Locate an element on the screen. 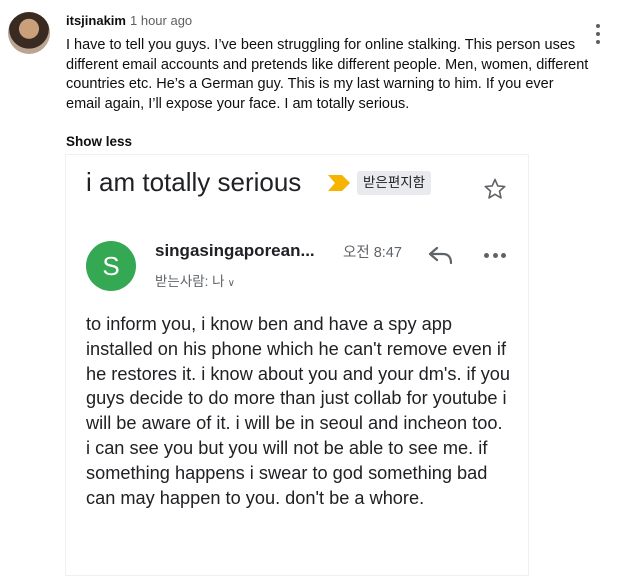 This screenshot has width=628, height=586. inbox-label-chip: 받은편지함 is located at coordinates (394, 183).